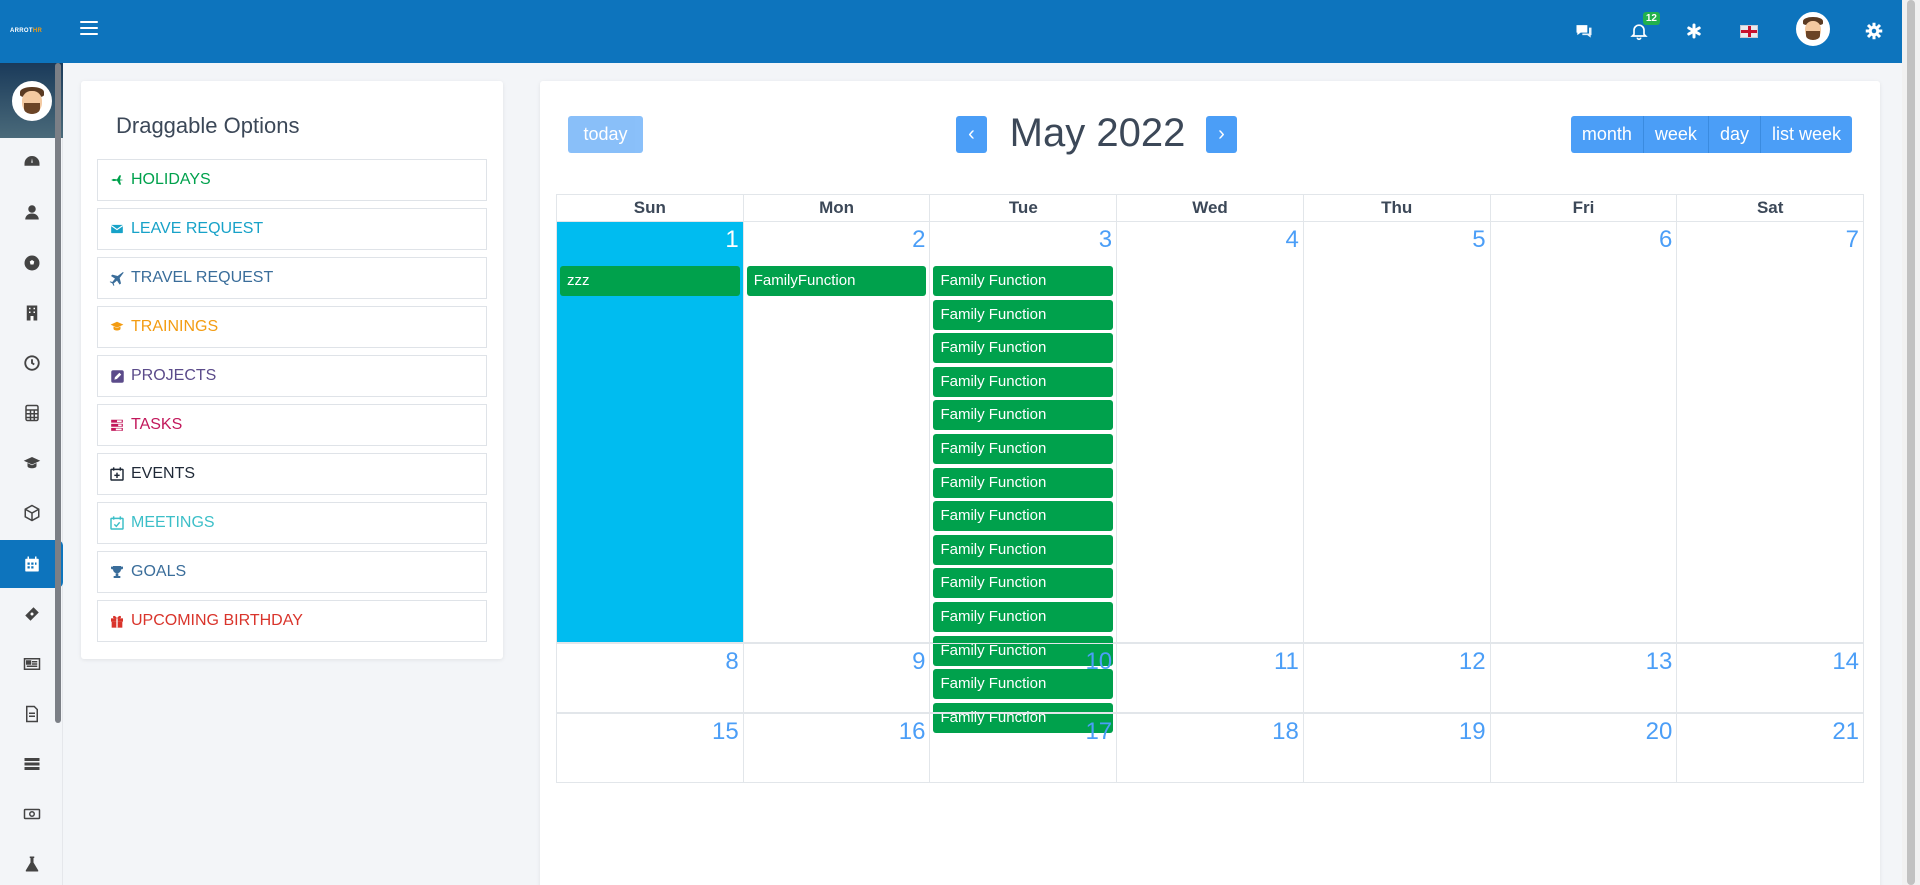 The height and width of the screenshot is (885, 1920). What do you see at coordinates (1397, 748) in the screenshot?
I see `day-cell: 19` at bounding box center [1397, 748].